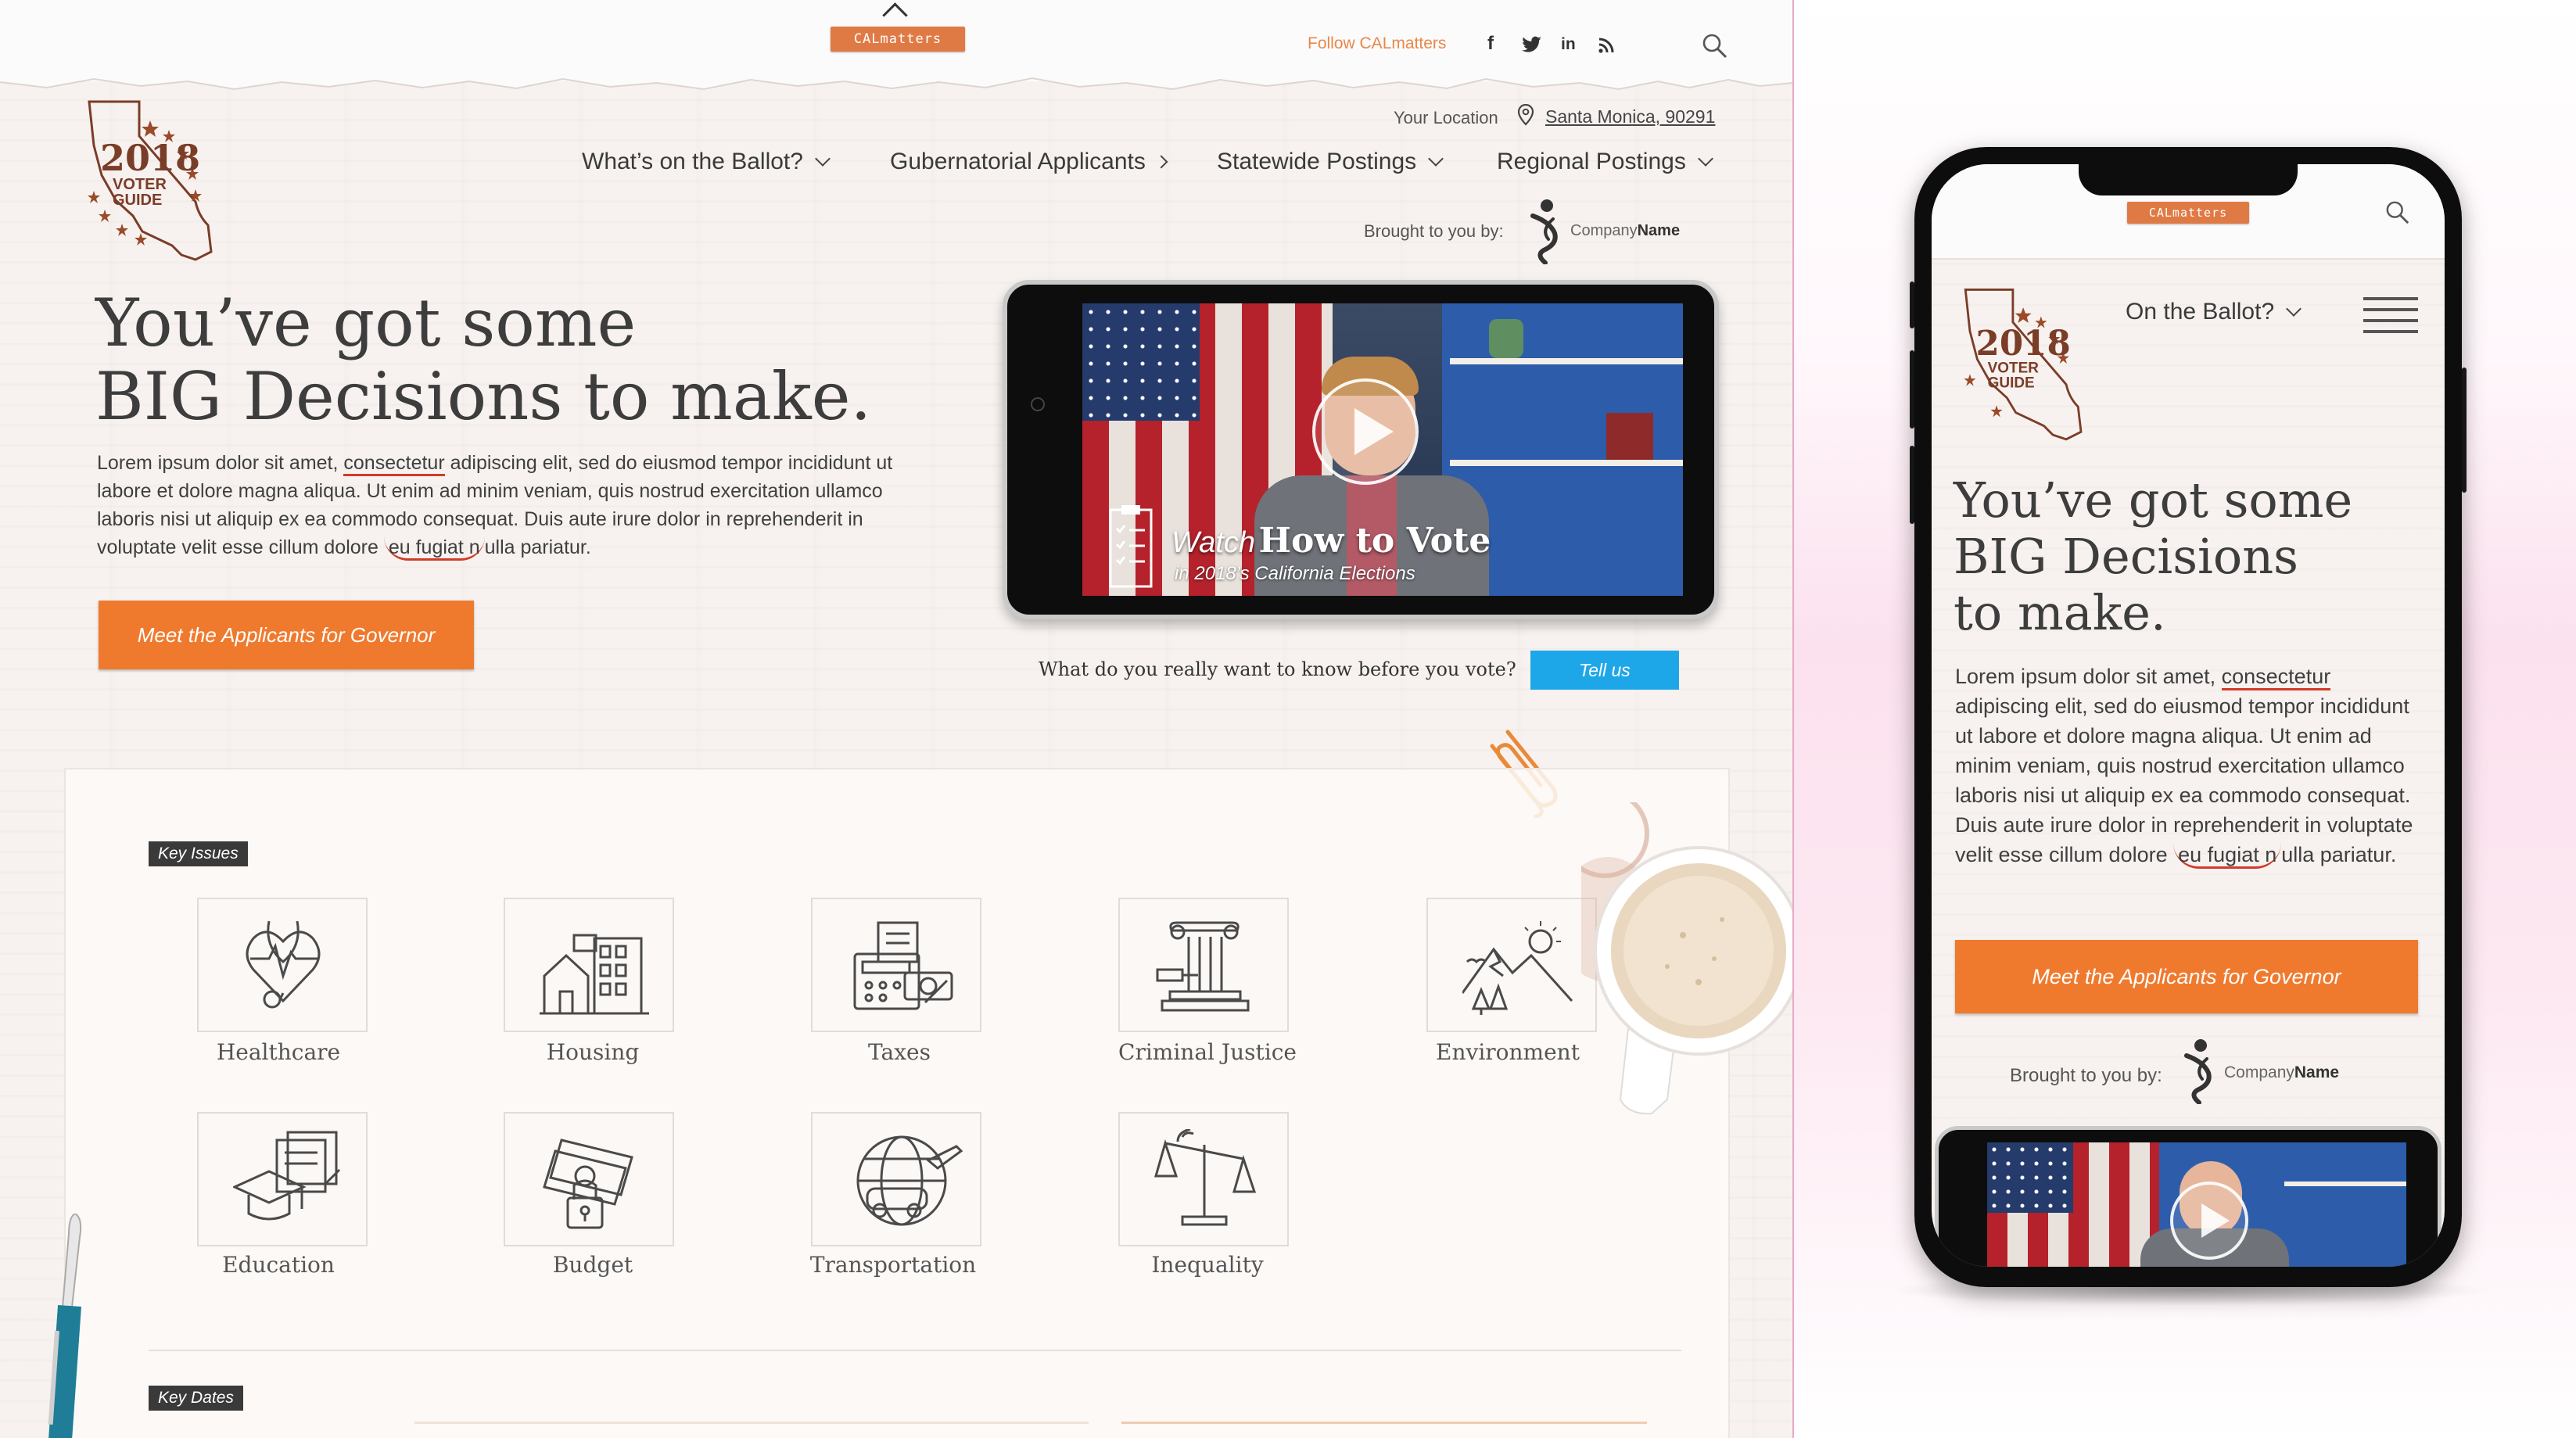 The width and height of the screenshot is (2576, 1438). What do you see at coordinates (903, 965) in the screenshot?
I see `taxes-icon` at bounding box center [903, 965].